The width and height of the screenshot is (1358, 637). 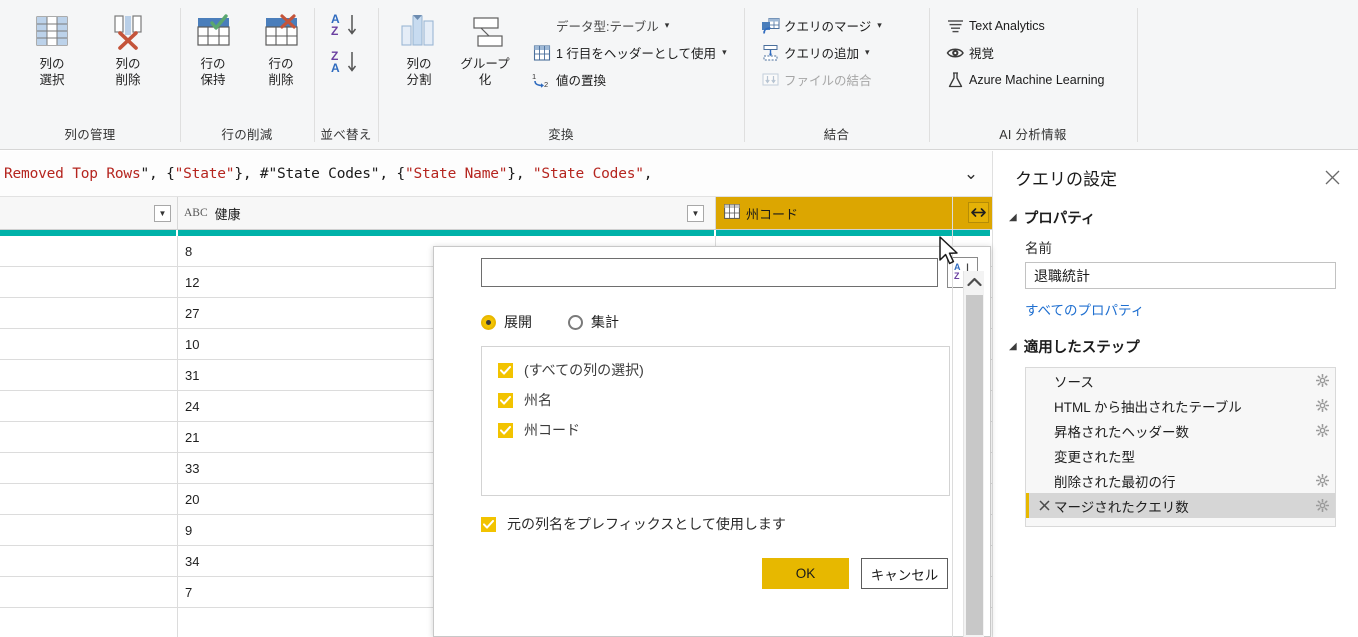 What do you see at coordinates (542, 53) in the screenshot?
I see `use-first-row-as-header-icon` at bounding box center [542, 53].